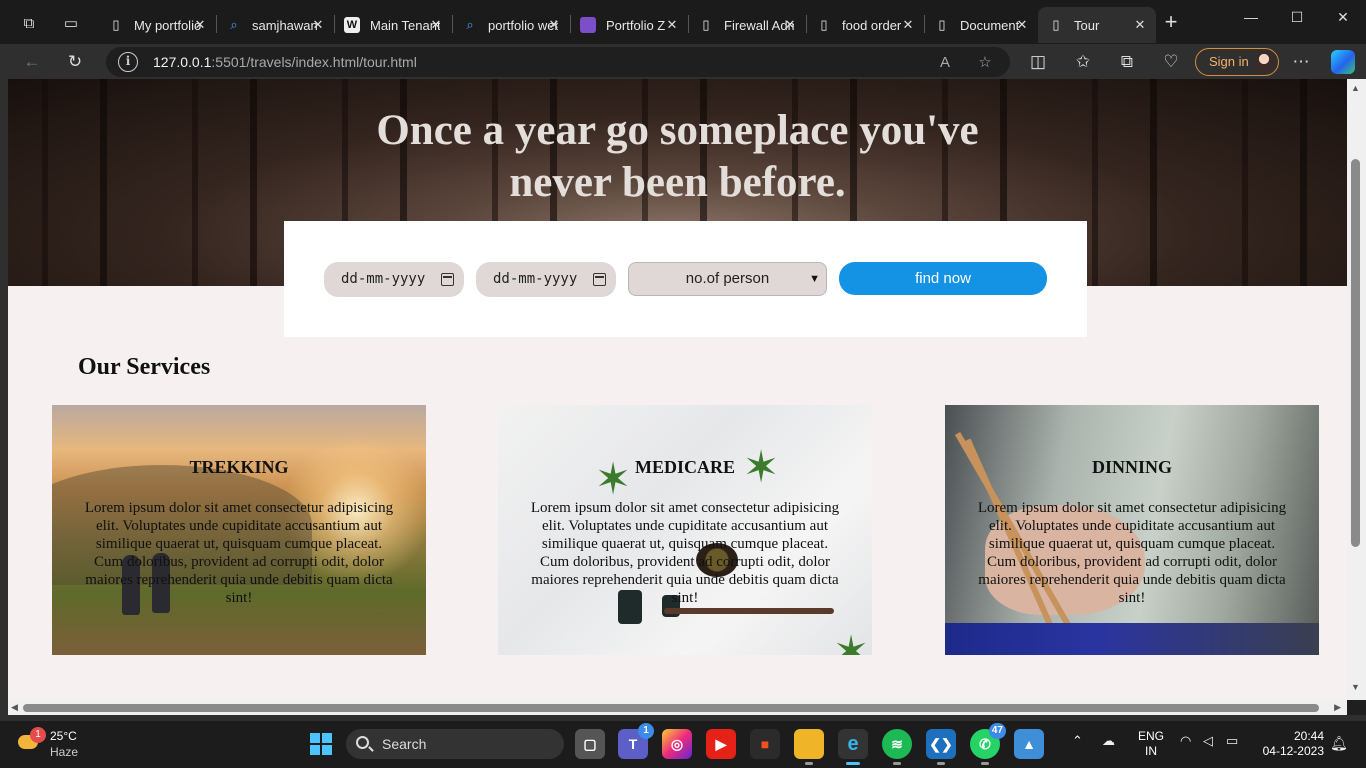 The width and height of the screenshot is (1366, 768). I want to click on refresh-icon: ↻, so click(75, 62).